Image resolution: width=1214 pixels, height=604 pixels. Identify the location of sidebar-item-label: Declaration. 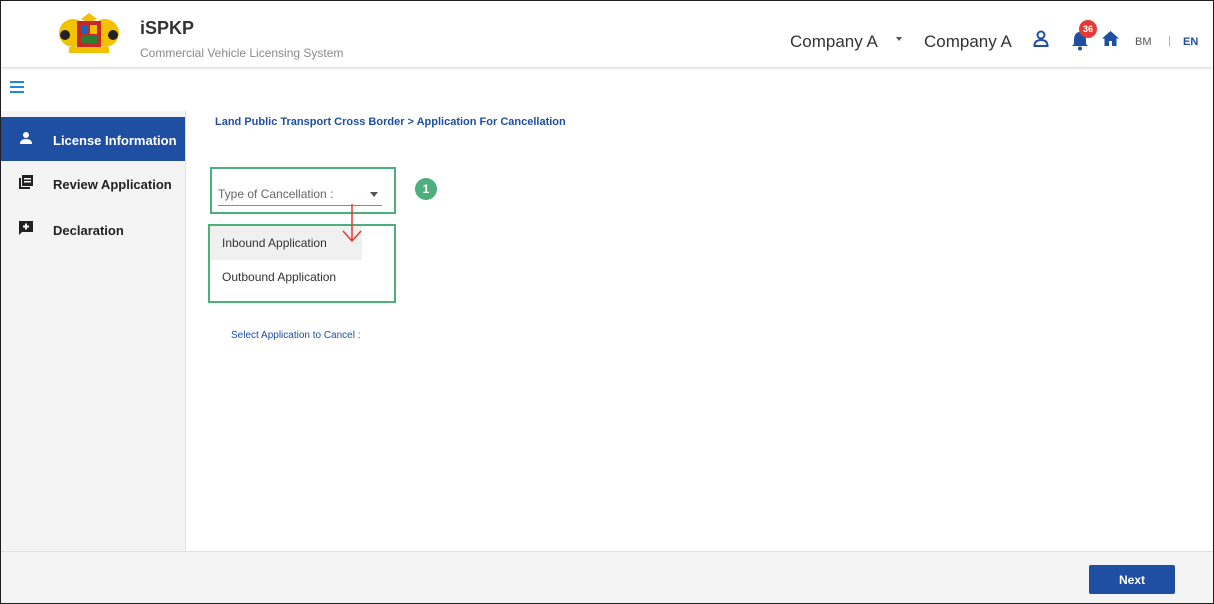
(88, 230).